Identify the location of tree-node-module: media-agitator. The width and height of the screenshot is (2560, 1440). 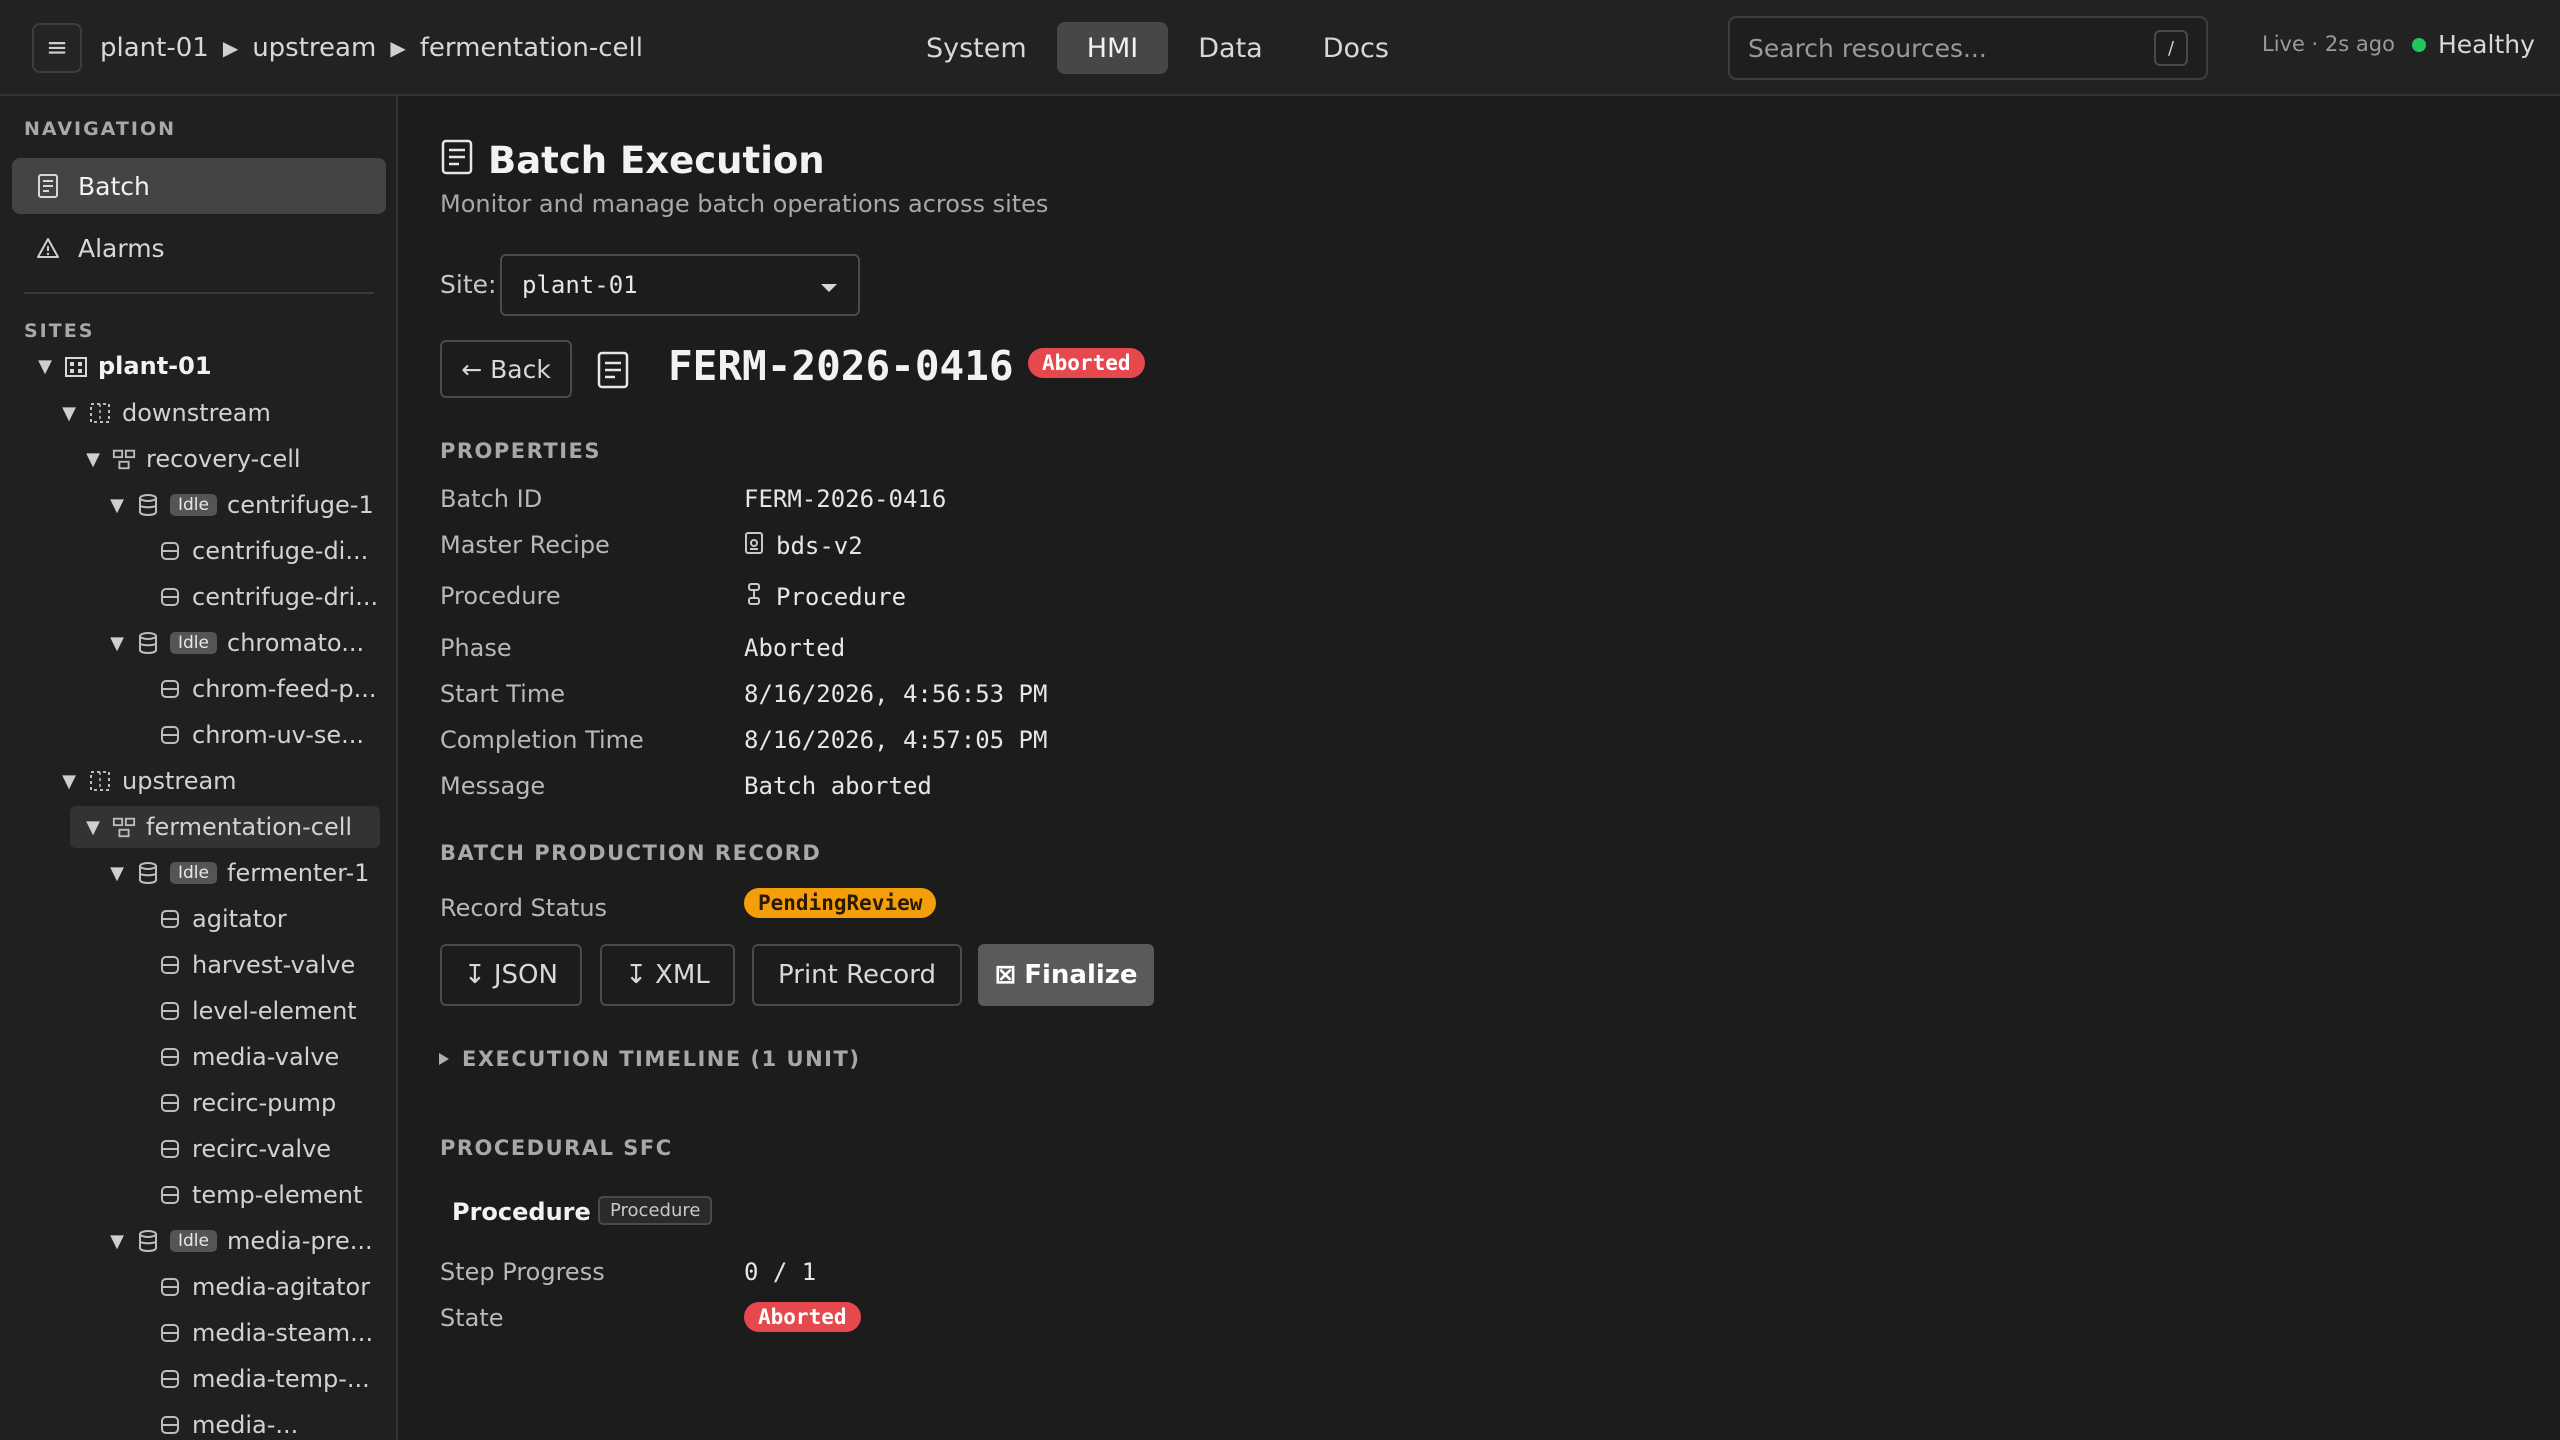
(264, 1287).